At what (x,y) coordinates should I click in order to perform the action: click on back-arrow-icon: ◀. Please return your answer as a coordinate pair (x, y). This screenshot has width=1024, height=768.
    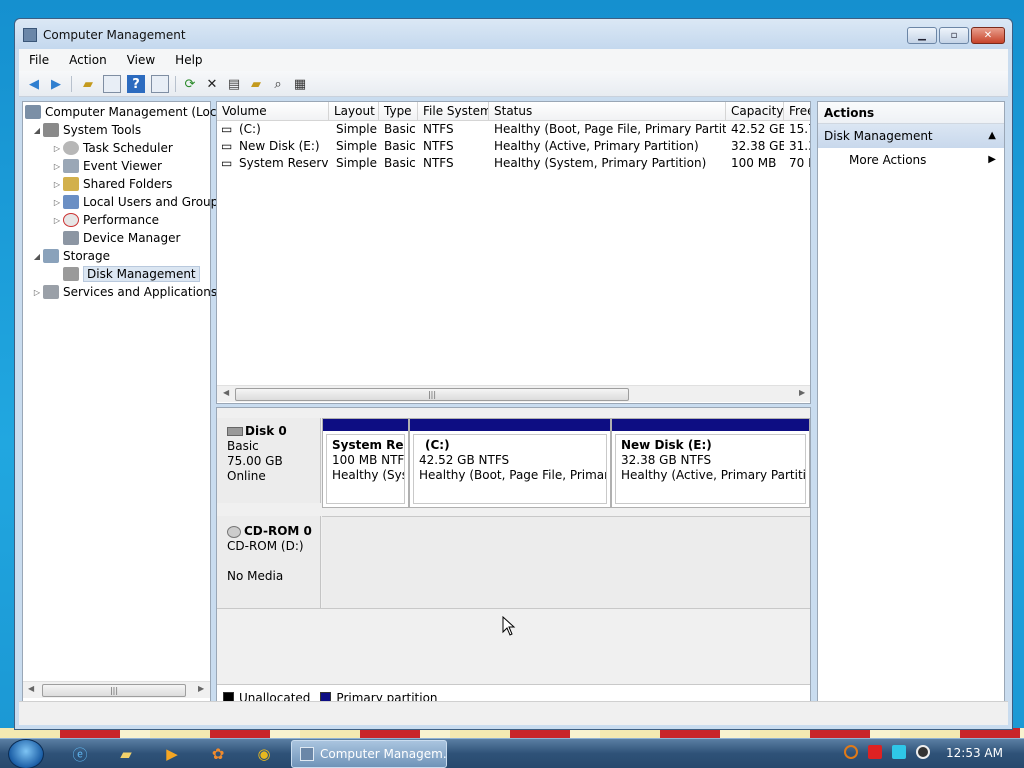
    Looking at the image, I should click on (34, 84).